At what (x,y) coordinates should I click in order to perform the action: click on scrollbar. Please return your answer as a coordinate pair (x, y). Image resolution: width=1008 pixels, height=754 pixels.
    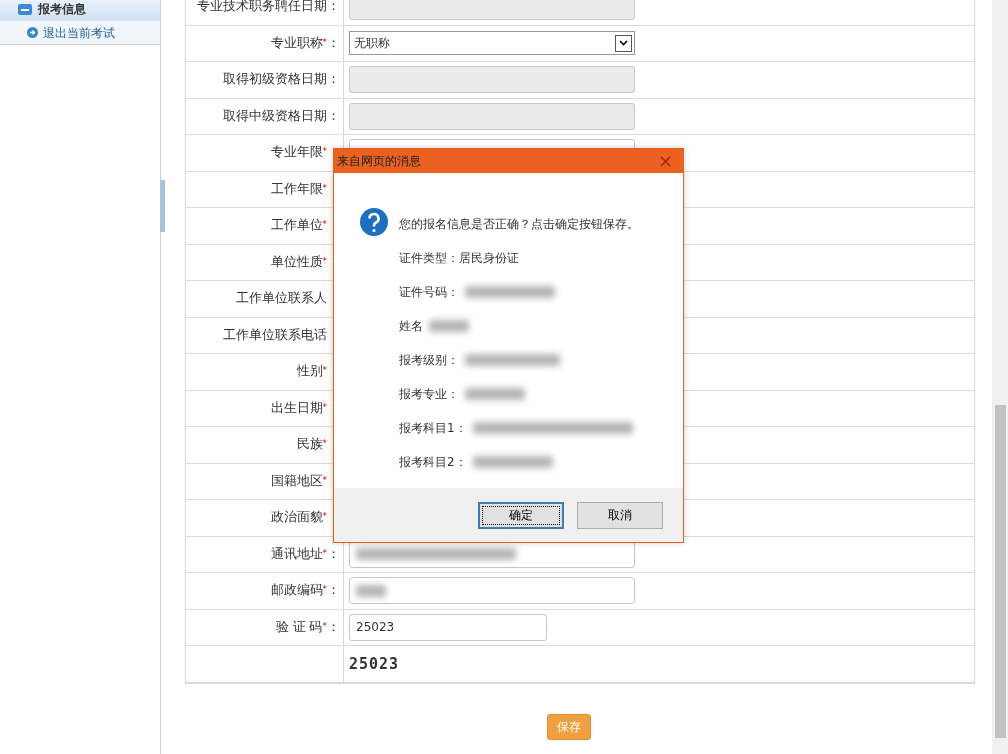
    Looking at the image, I should click on (1000, 377).